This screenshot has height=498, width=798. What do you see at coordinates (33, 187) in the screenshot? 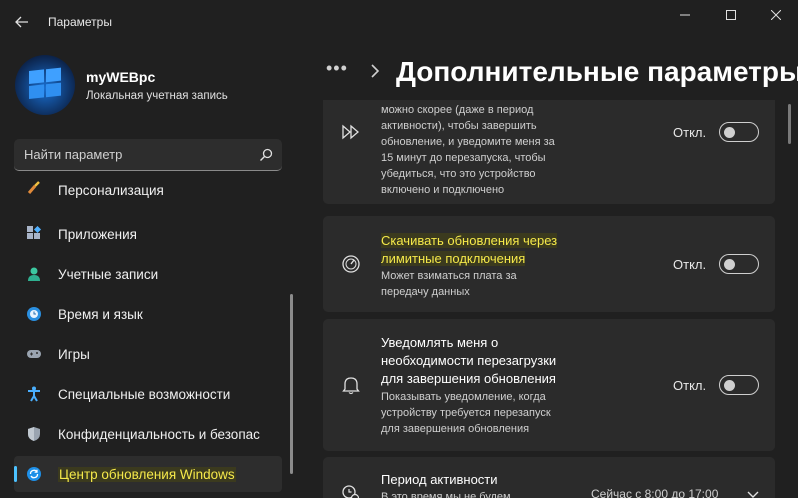
I see `brush-icon` at bounding box center [33, 187].